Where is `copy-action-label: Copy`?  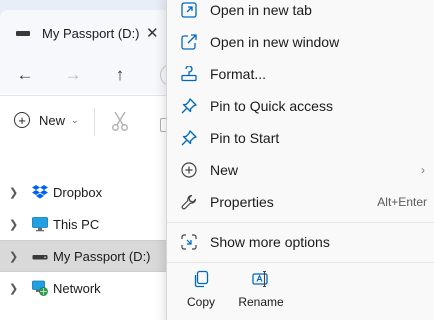 copy-action-label: Copy is located at coordinates (200, 302).